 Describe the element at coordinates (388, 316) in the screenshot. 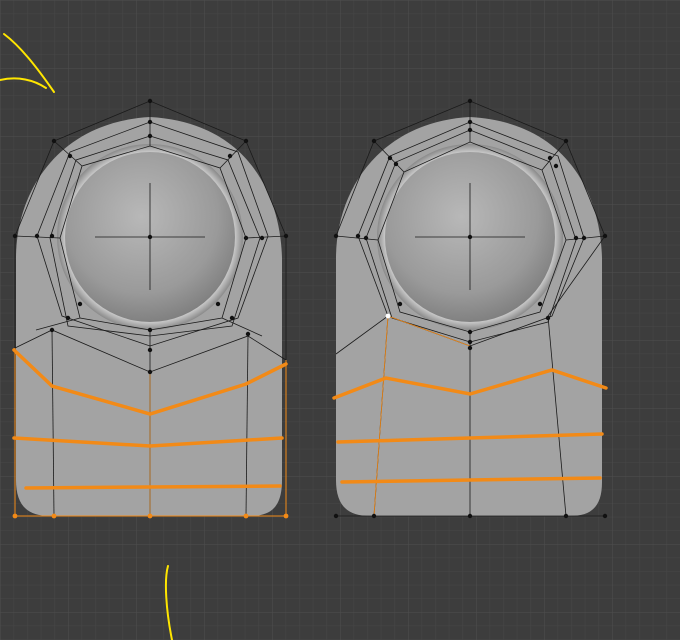

I see `right-selected-vertices` at that location.